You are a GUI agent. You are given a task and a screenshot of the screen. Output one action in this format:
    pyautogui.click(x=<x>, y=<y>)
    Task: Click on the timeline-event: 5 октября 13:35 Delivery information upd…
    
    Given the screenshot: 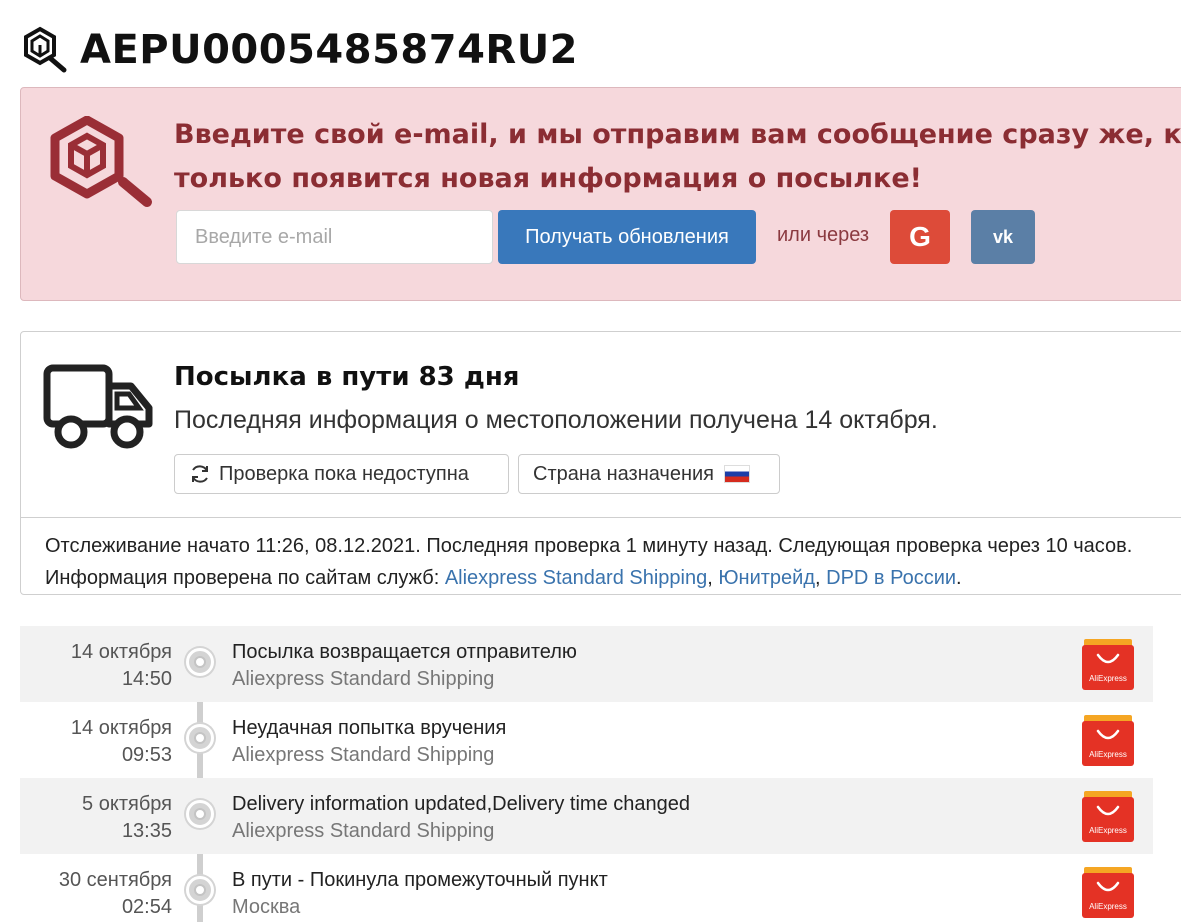 What is the action you would take?
    pyautogui.click(x=586, y=816)
    